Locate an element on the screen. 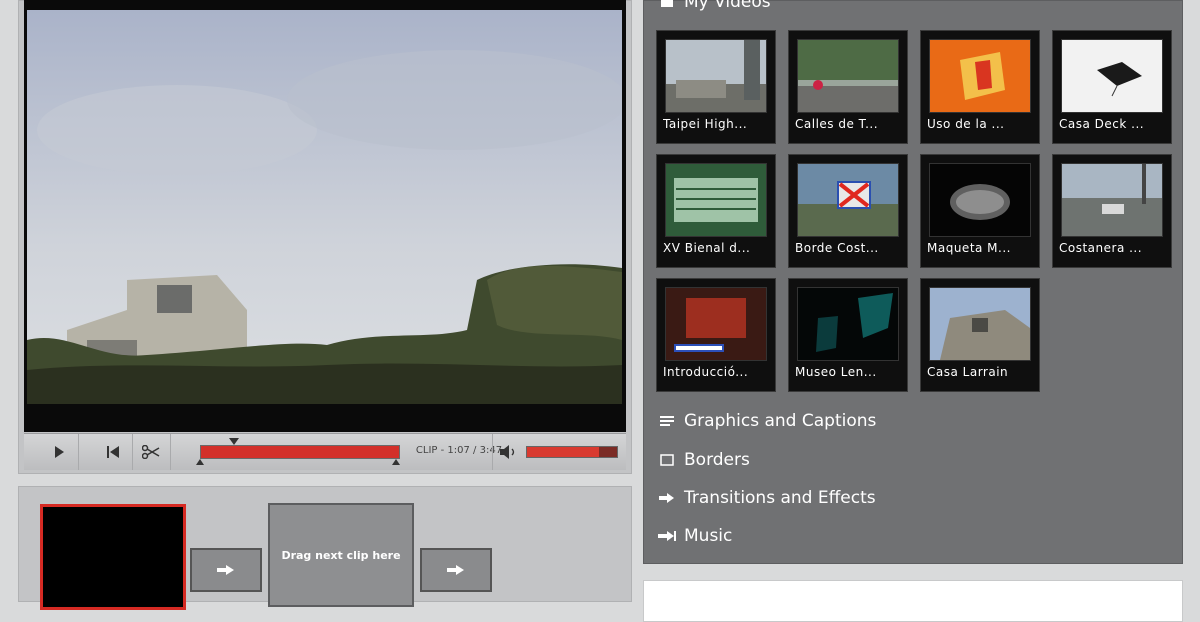 This screenshot has width=1200, height=622. skip-back-icon is located at coordinates (113, 452).